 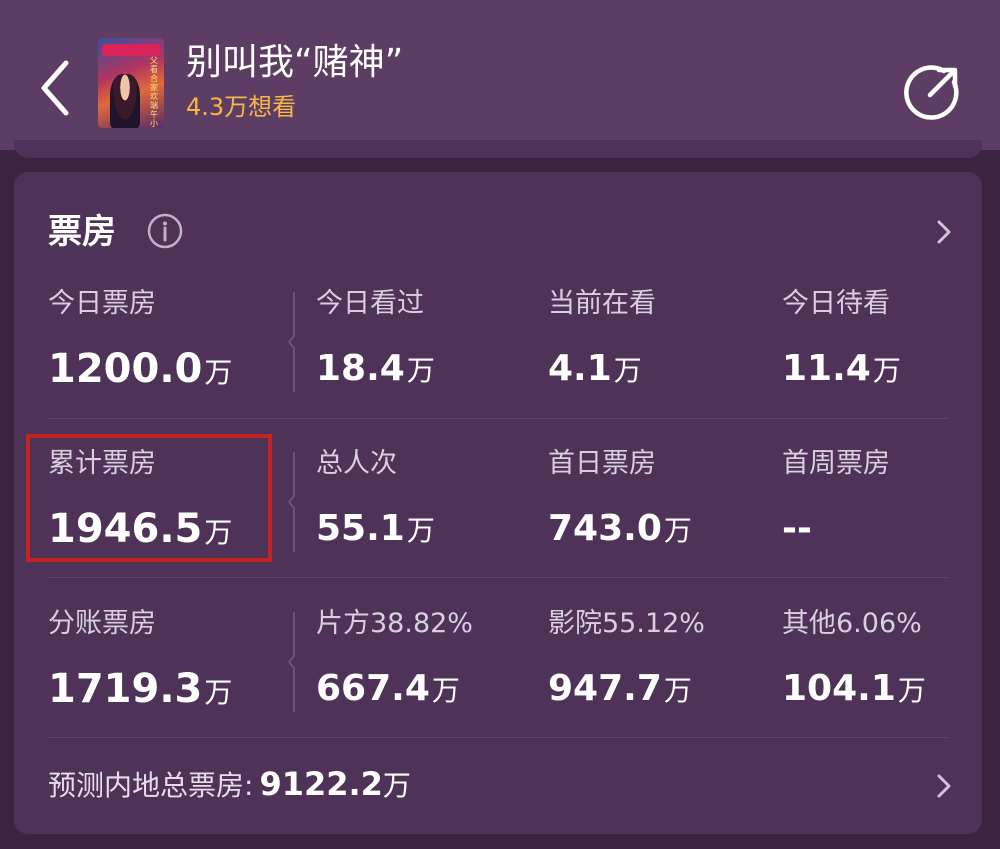 What do you see at coordinates (356, 463) in the screenshot?
I see `stat-label: 总人次` at bounding box center [356, 463].